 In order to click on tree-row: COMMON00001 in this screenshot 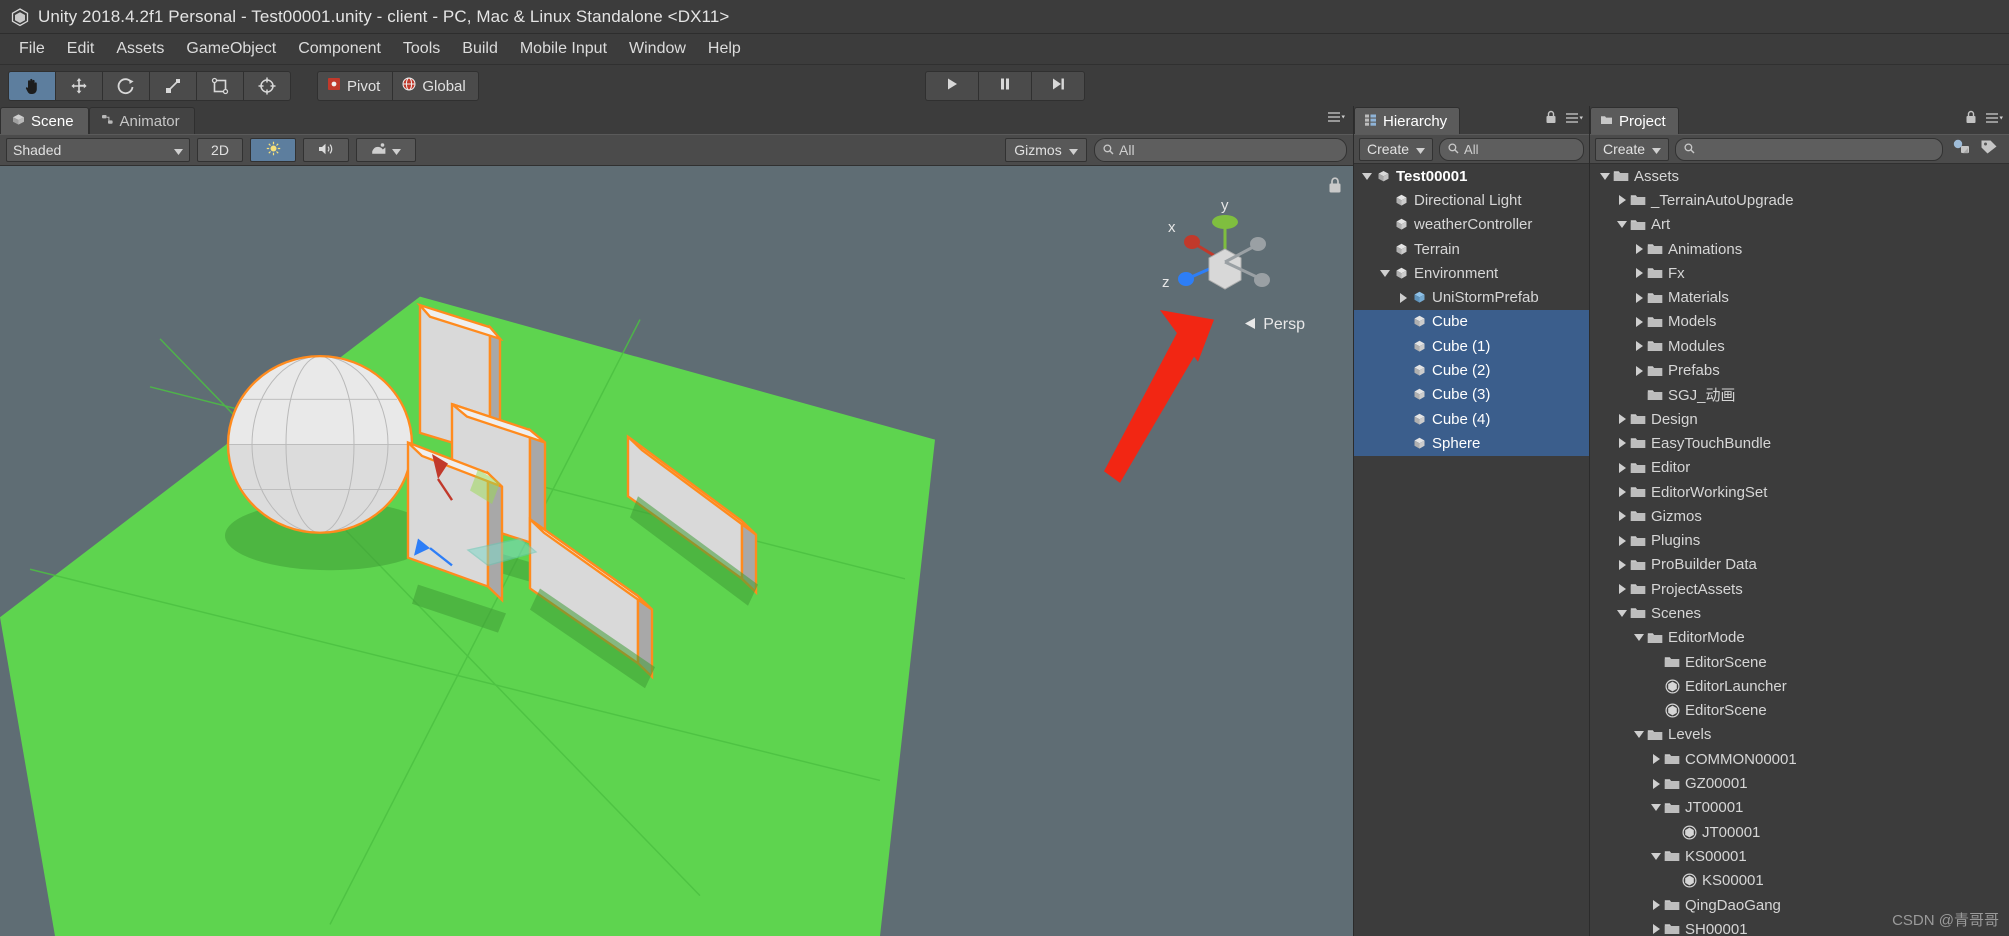, I will do `click(1799, 759)`.